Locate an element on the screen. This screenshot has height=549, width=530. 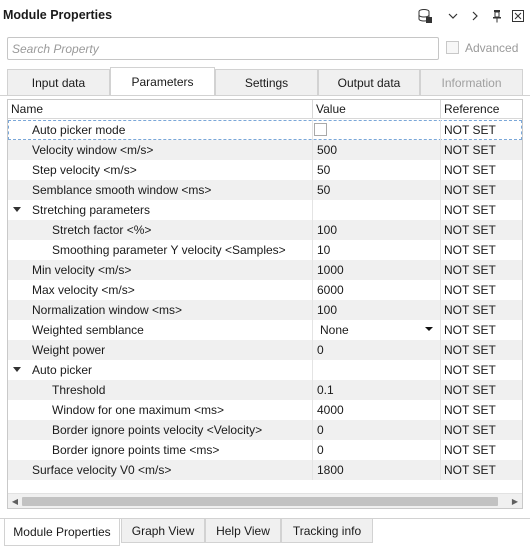
property-group-row: Auto picker NOT SET is located at coordinates (265, 370).